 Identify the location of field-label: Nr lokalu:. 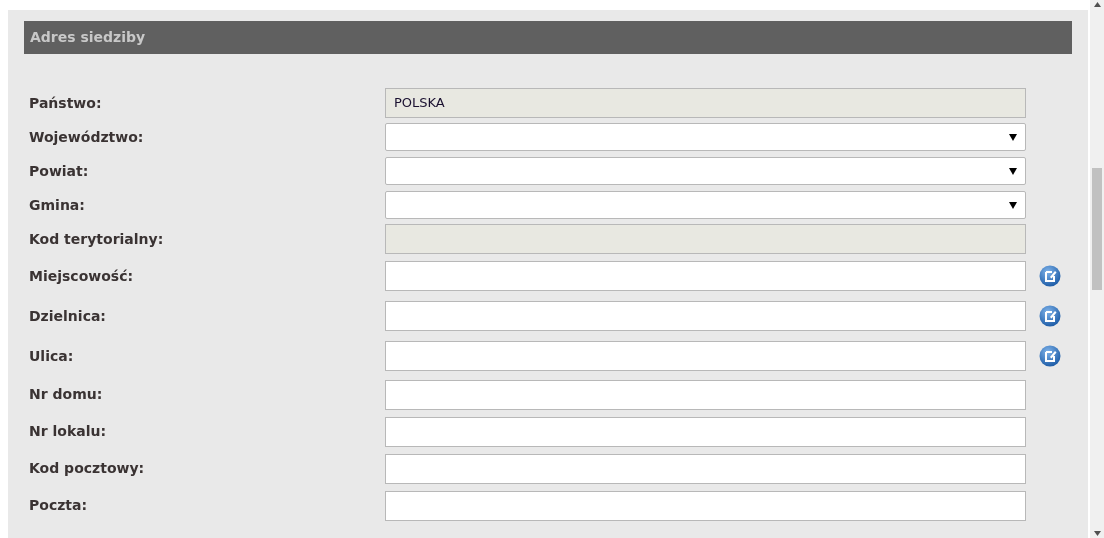
(68, 431).